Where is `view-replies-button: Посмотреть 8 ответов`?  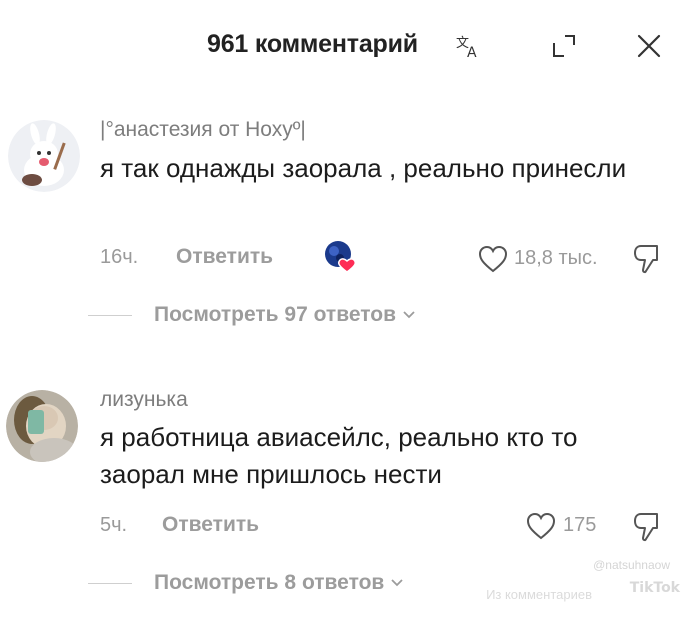
view-replies-button: Посмотреть 8 ответов is located at coordinates (246, 583).